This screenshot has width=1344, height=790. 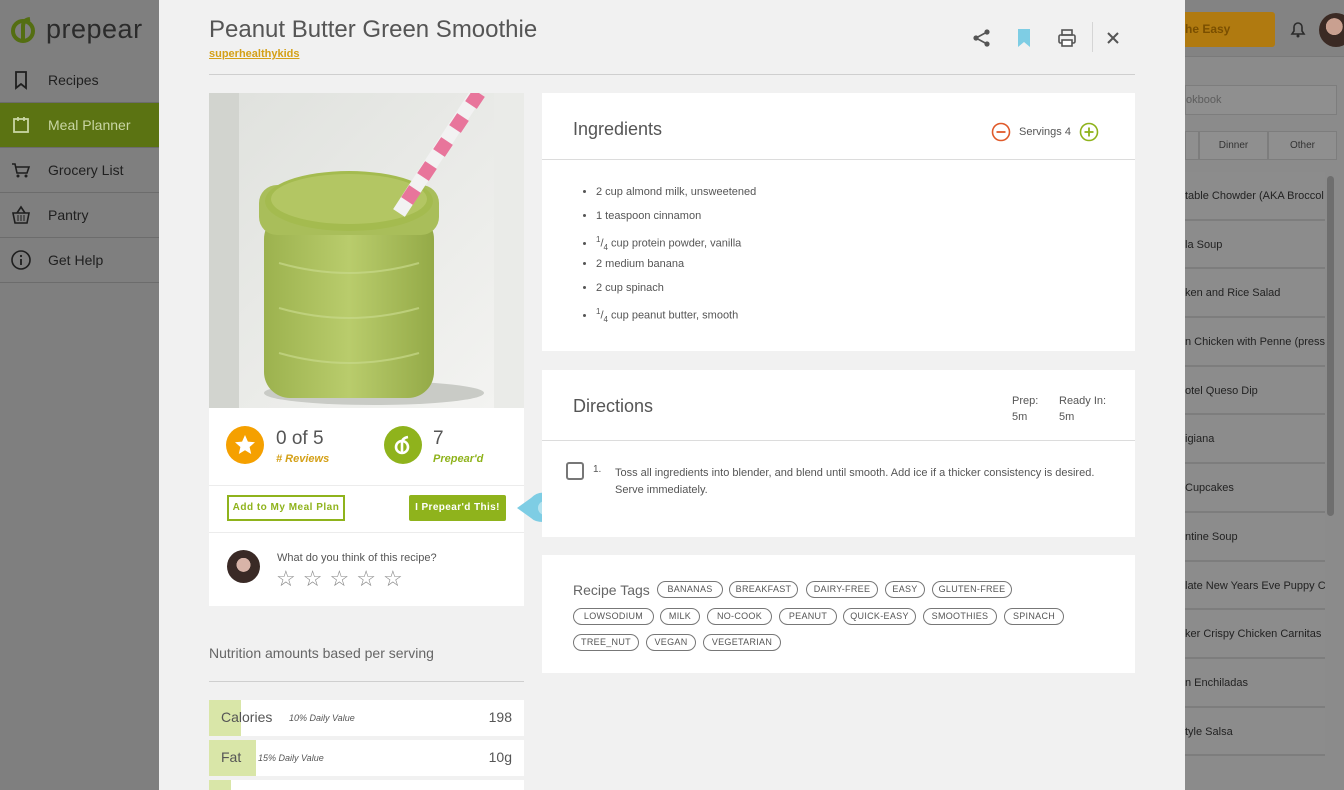 I want to click on list-item: ntine Soup, so click(x=1255, y=537).